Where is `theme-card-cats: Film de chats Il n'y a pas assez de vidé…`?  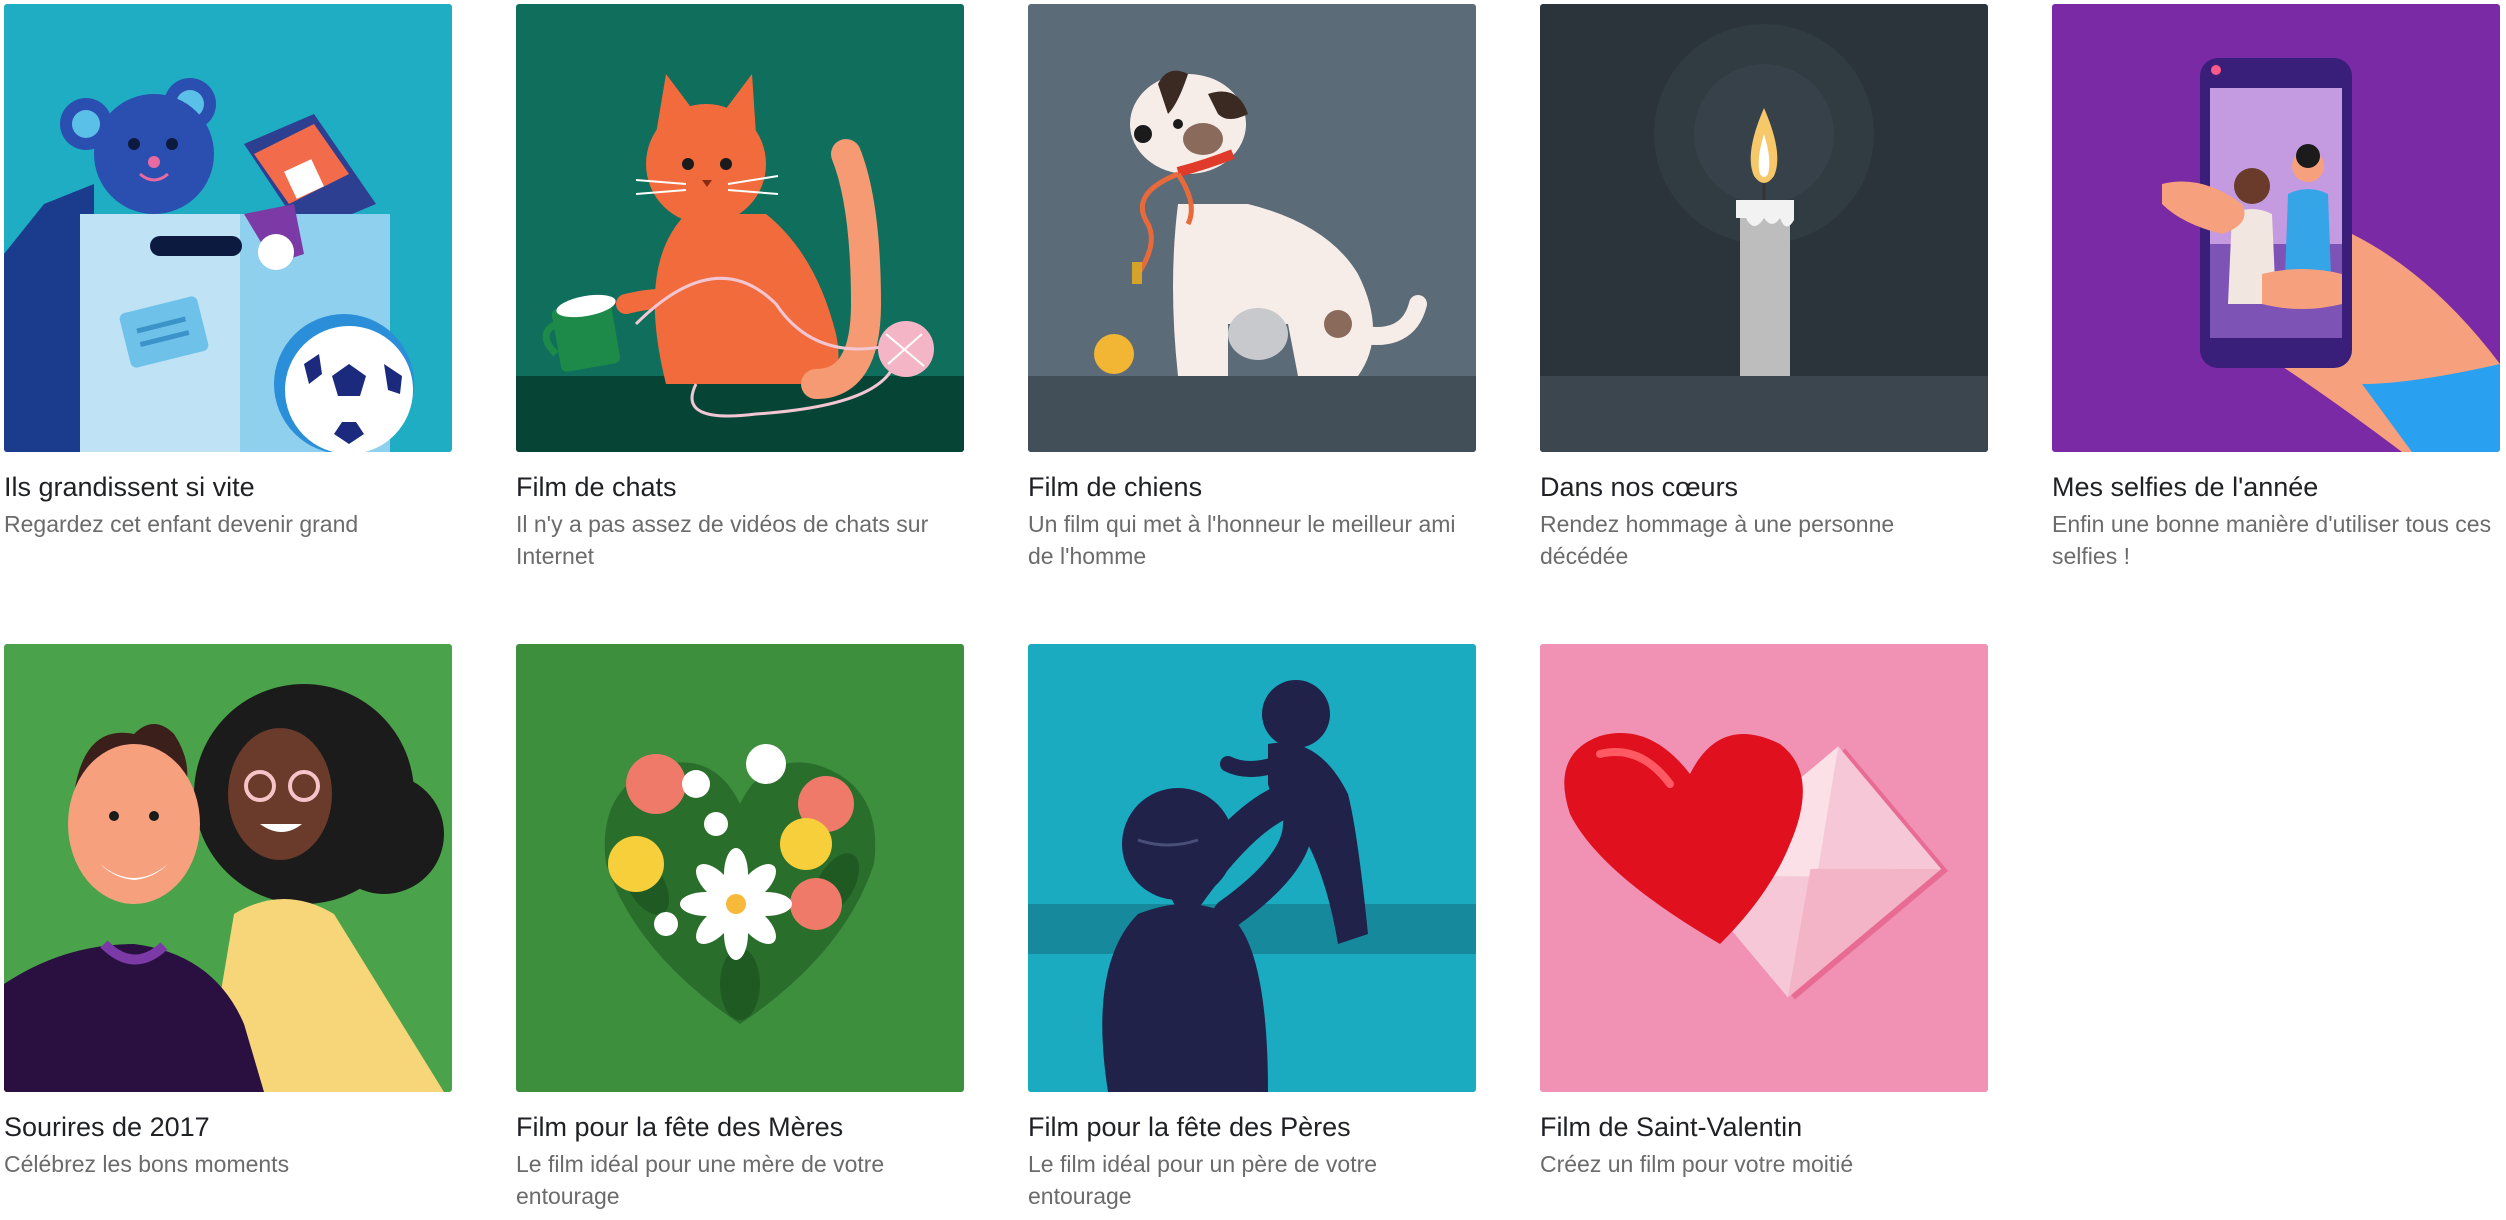 theme-card-cats: Film de chats Il n'y a pas assez de vidé… is located at coordinates (740, 288).